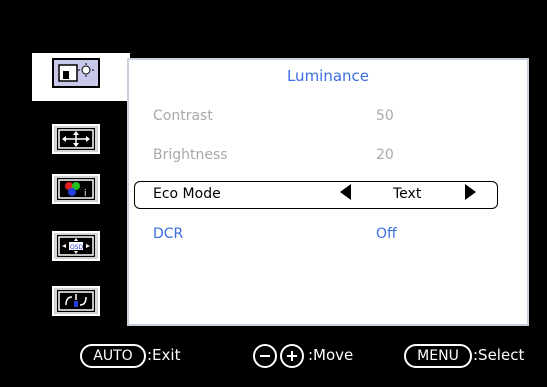 Image resolution: width=547 pixels, height=387 pixels. I want to click on move-arrows-icon, so click(76, 139).